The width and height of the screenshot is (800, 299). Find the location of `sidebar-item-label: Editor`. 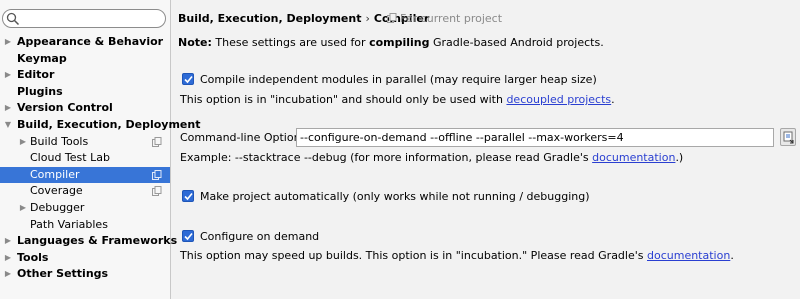

sidebar-item-label: Editor is located at coordinates (36, 75).